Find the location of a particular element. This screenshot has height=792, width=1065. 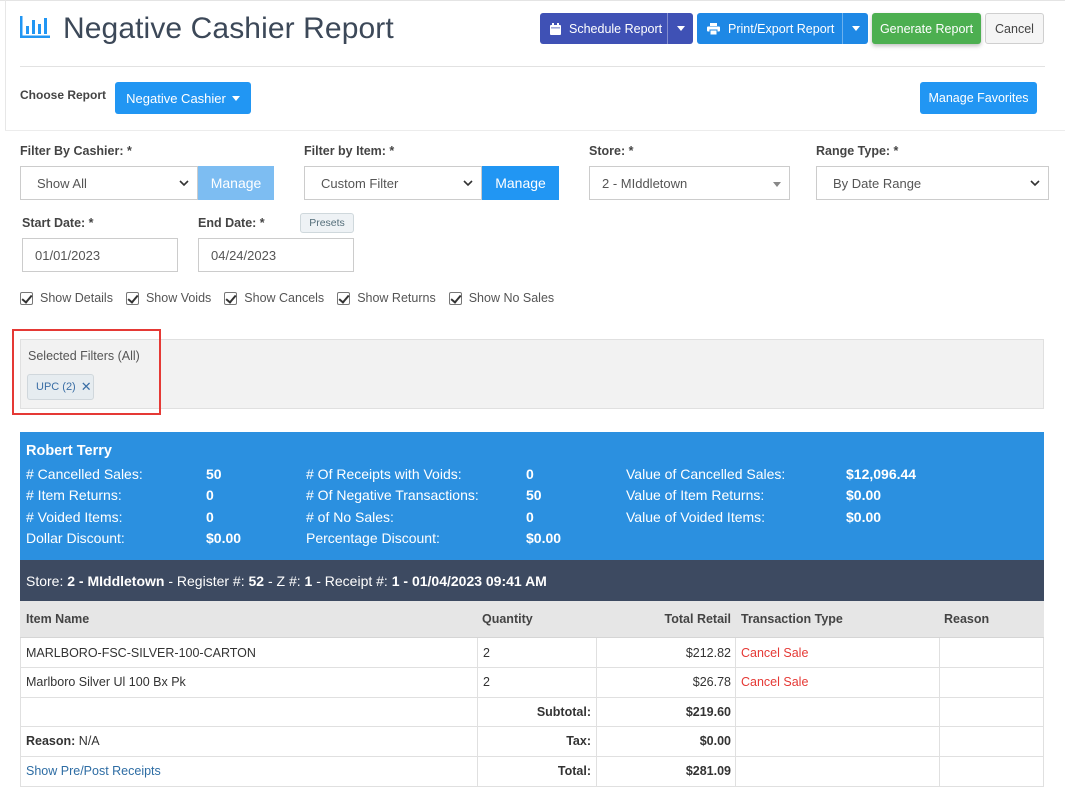

calendar-icon is located at coordinates (555, 28).